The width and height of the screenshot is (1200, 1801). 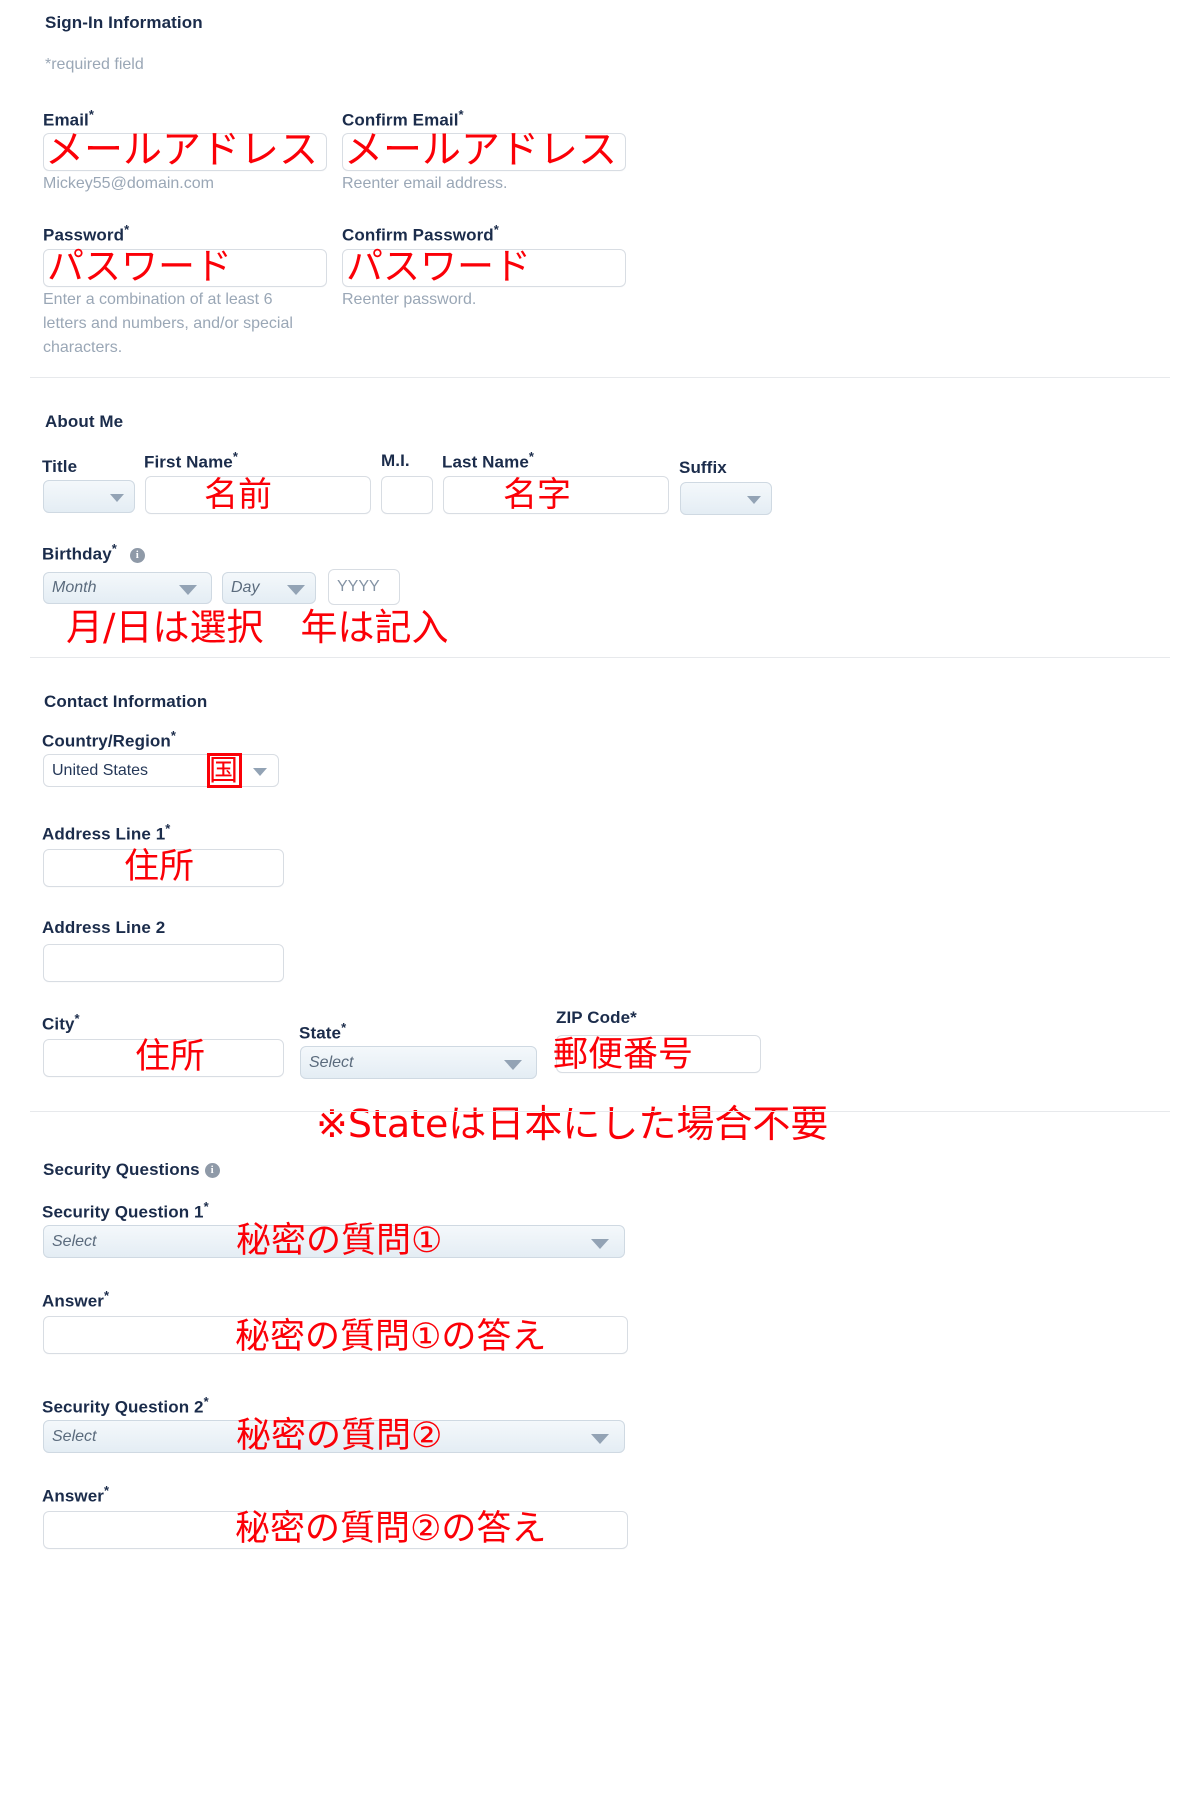 I want to click on security-question-1-label: Security Question 1*, so click(x=125, y=1211).